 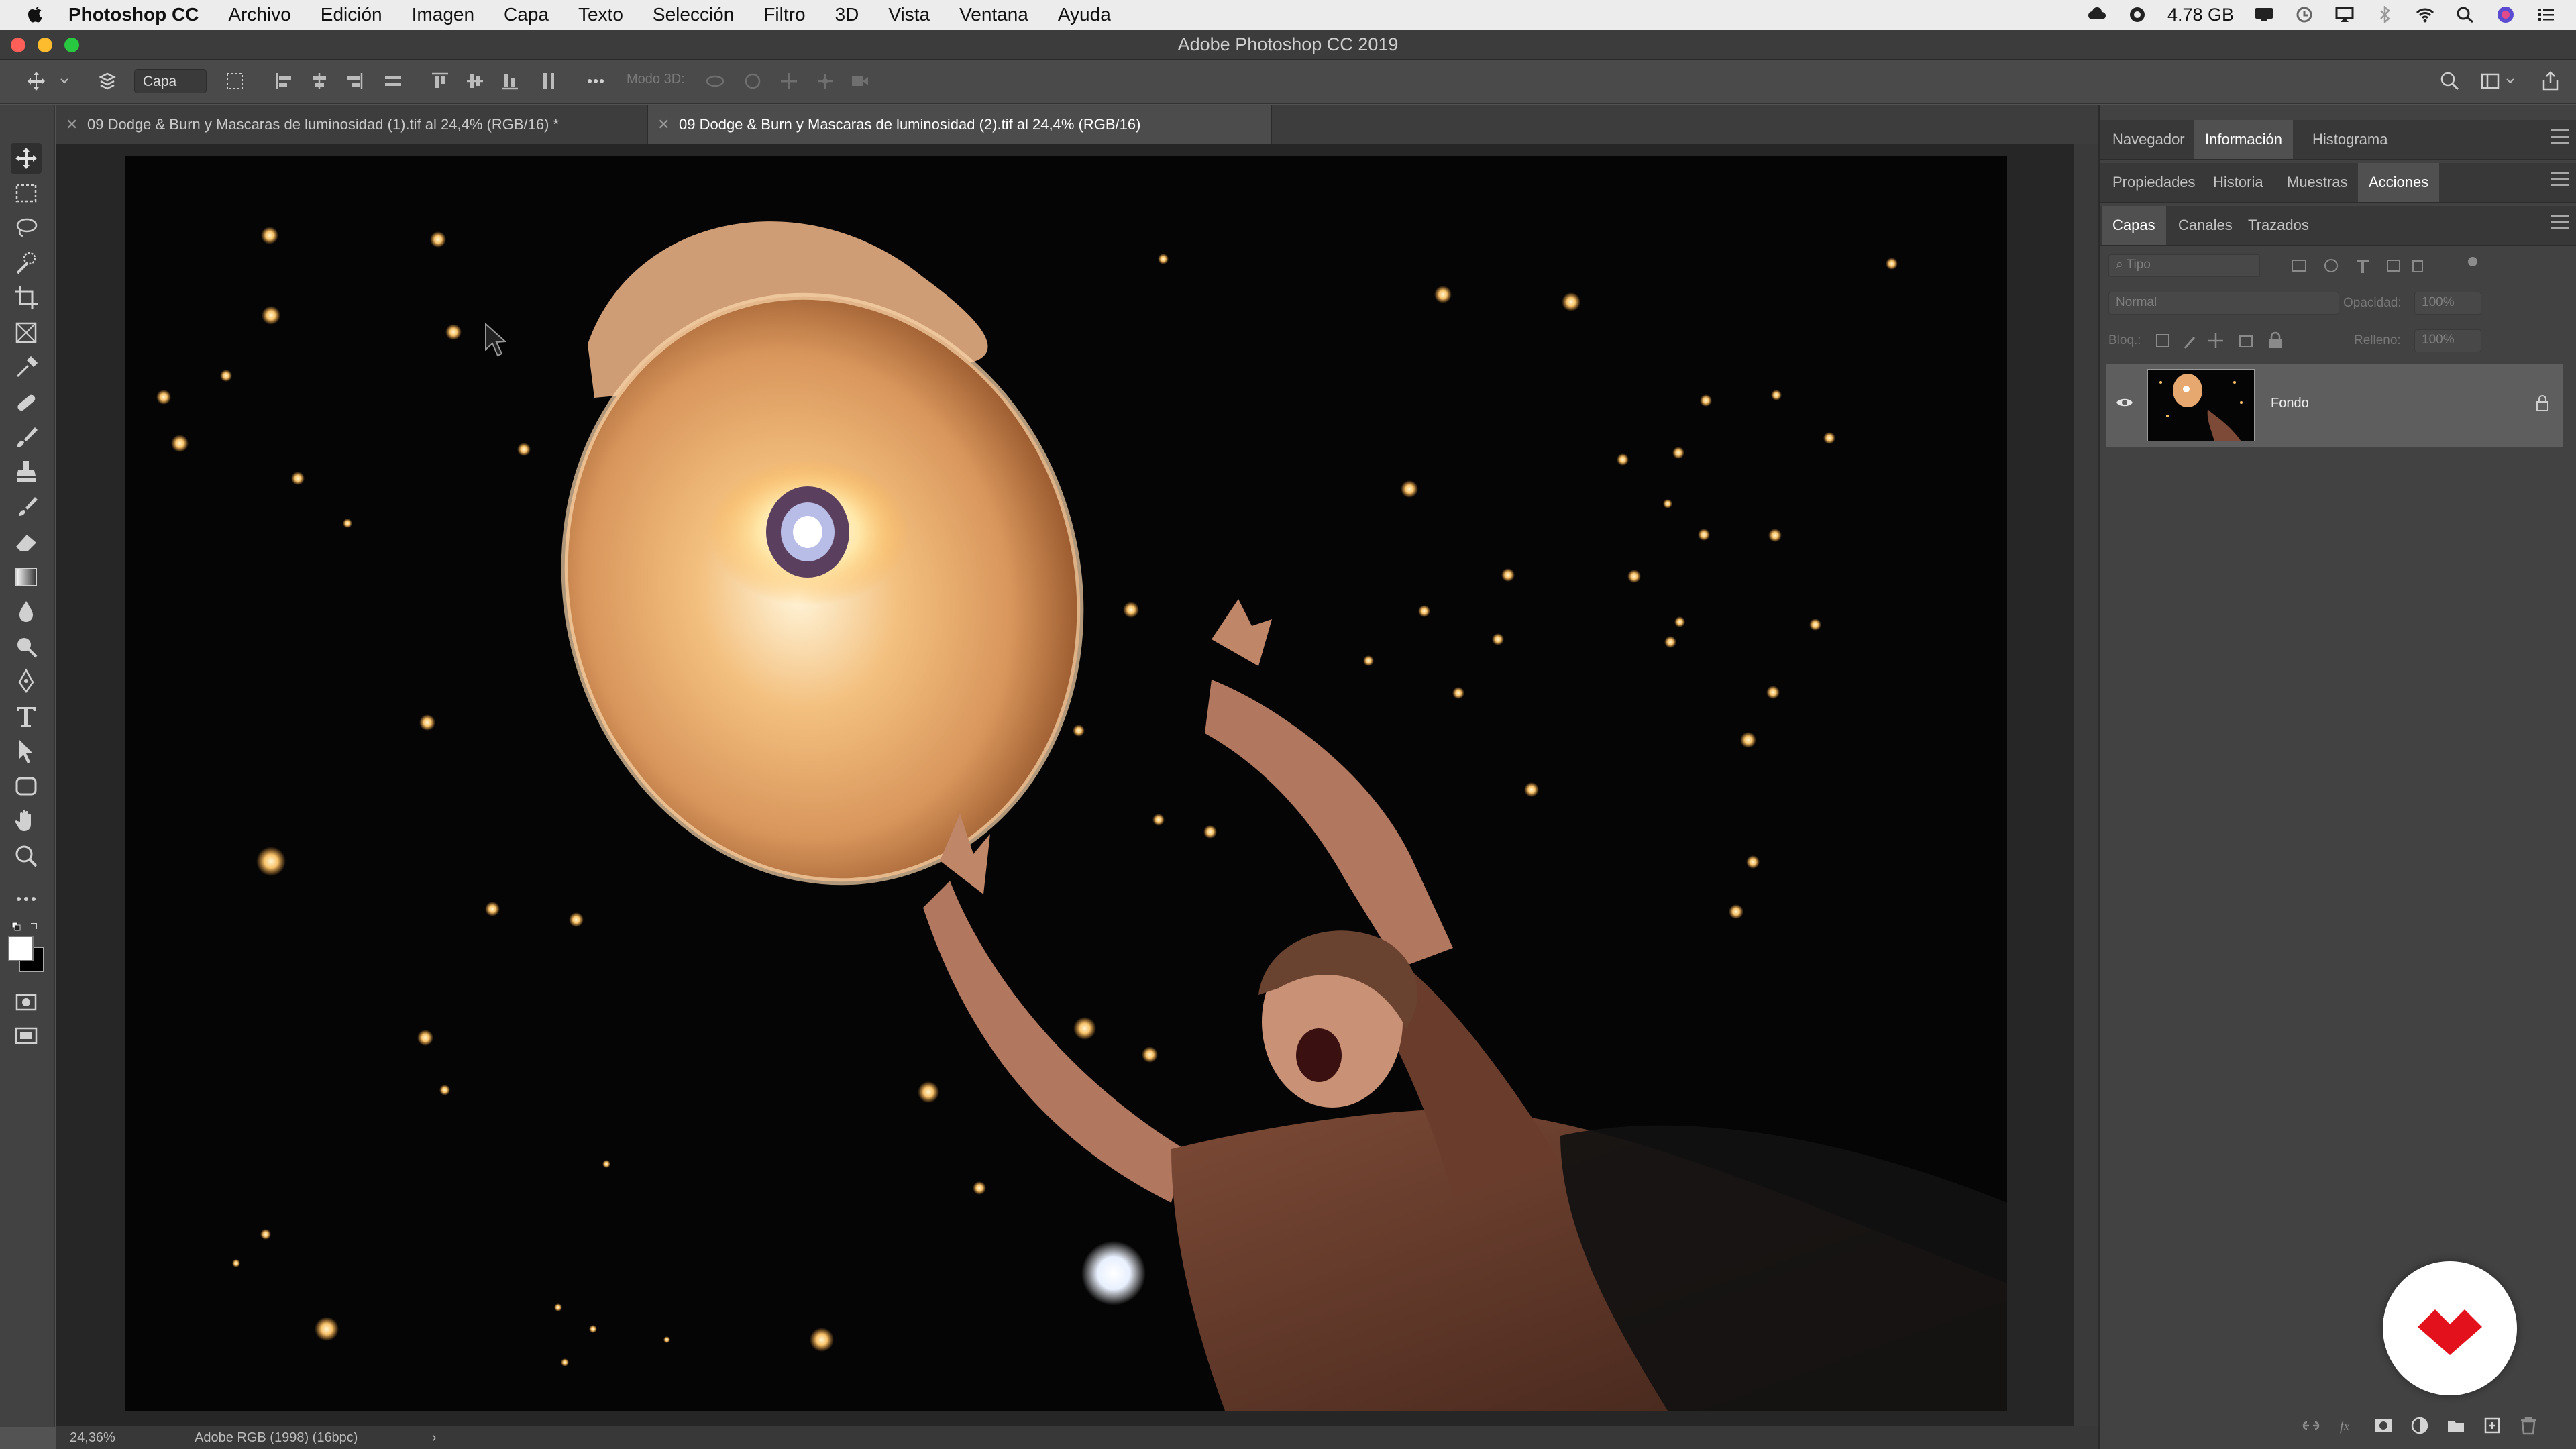 I want to click on wifi-icon, so click(x=2425, y=14).